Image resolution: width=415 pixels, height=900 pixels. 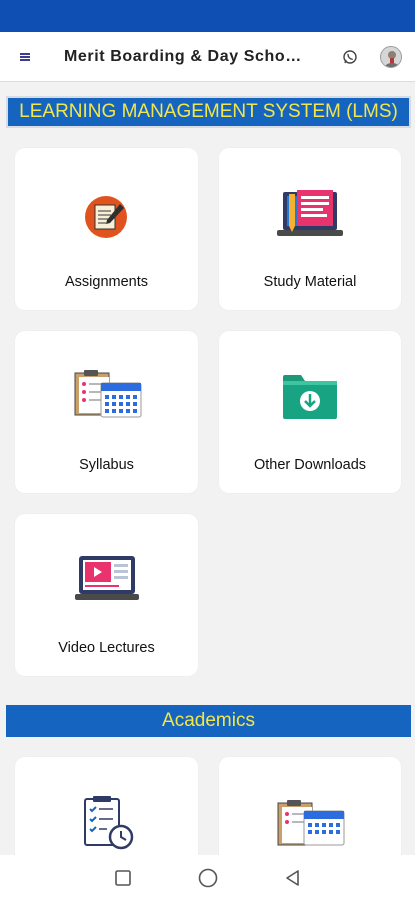 I want to click on recents-square-icon, so click(x=122, y=877).